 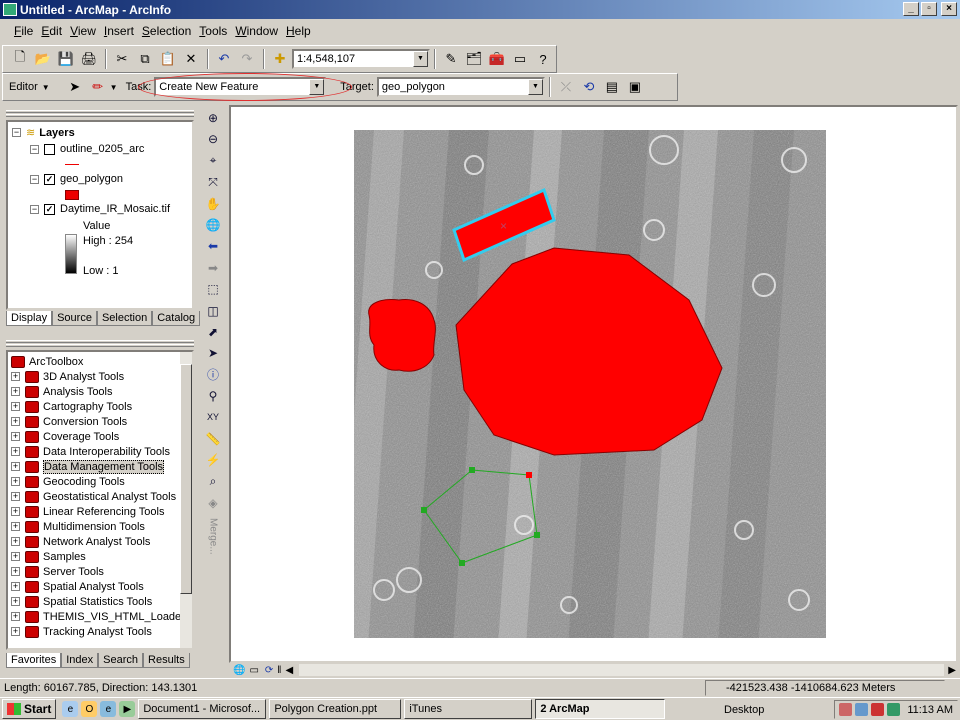 I want to click on toolbox-item: + Linear Referencing Tools, so click(x=87, y=511).